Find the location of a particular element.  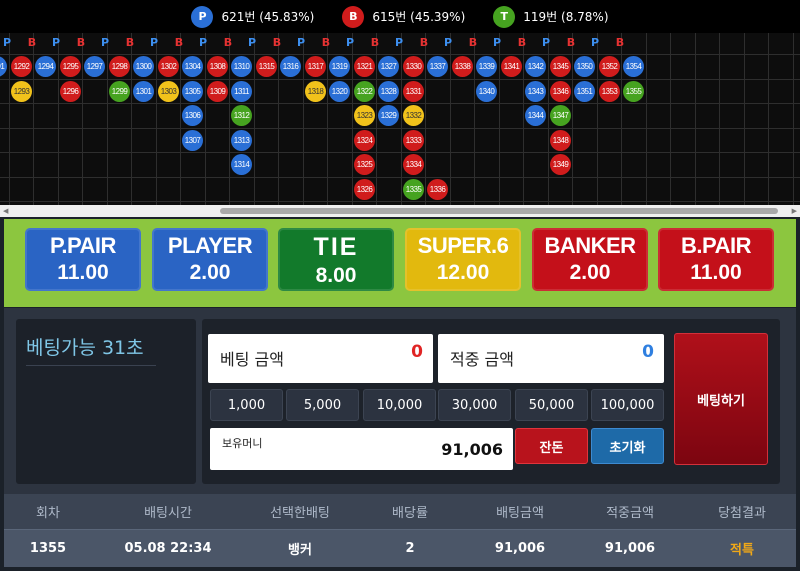

bet-player: PLAYER 2.00 is located at coordinates (210, 259).